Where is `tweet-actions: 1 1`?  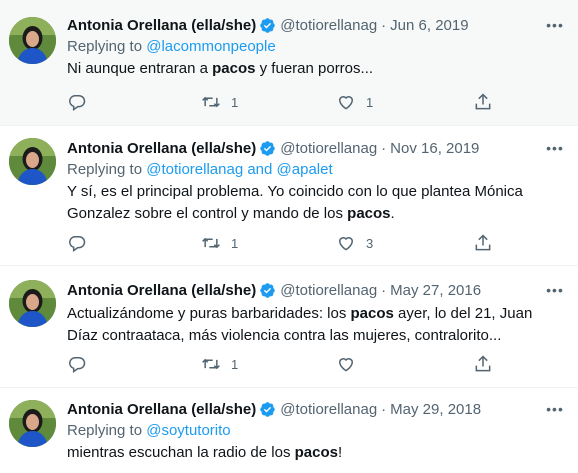
tweet-actions: 1 1 is located at coordinates (282, 103).